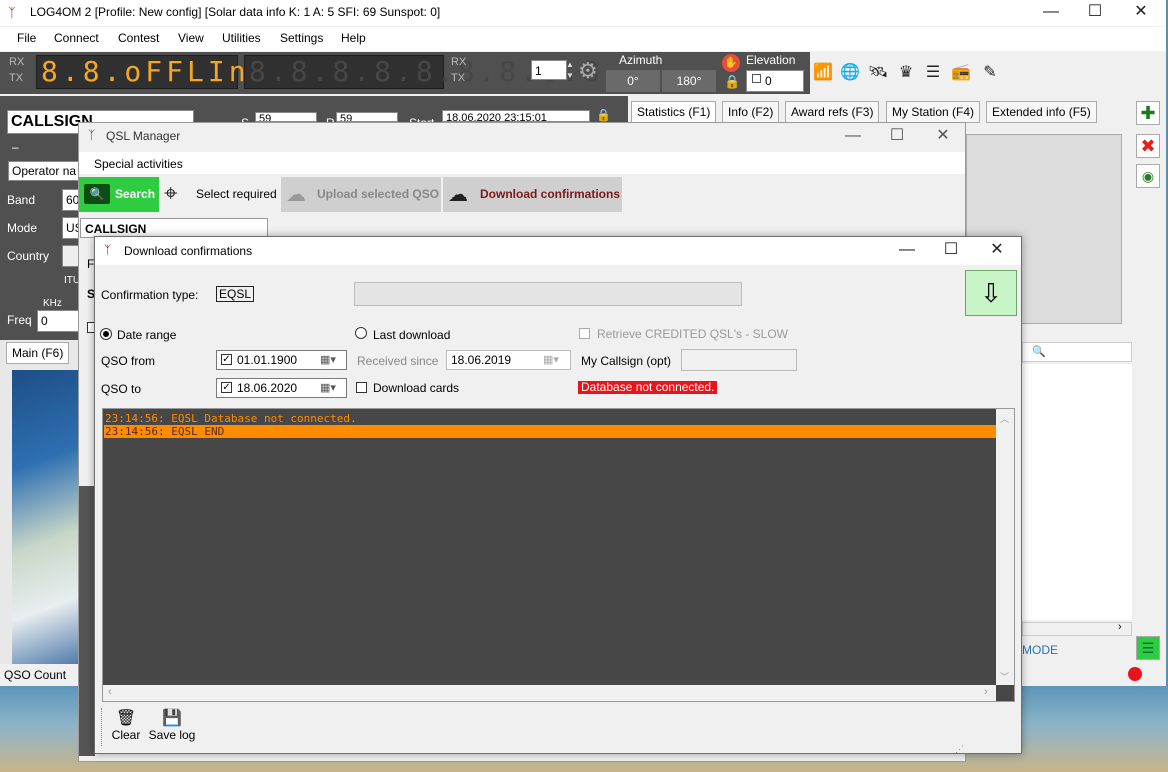 The width and height of the screenshot is (1168, 772). What do you see at coordinates (110, 692) in the screenshot?
I see `scroll-left-icon: ‹` at bounding box center [110, 692].